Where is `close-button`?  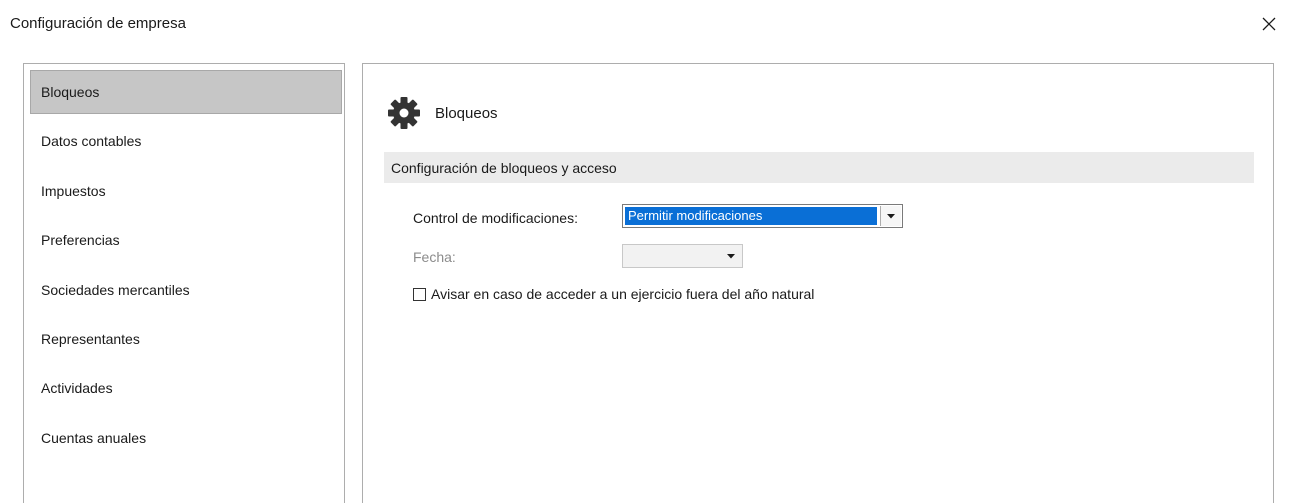 close-button is located at coordinates (1269, 24).